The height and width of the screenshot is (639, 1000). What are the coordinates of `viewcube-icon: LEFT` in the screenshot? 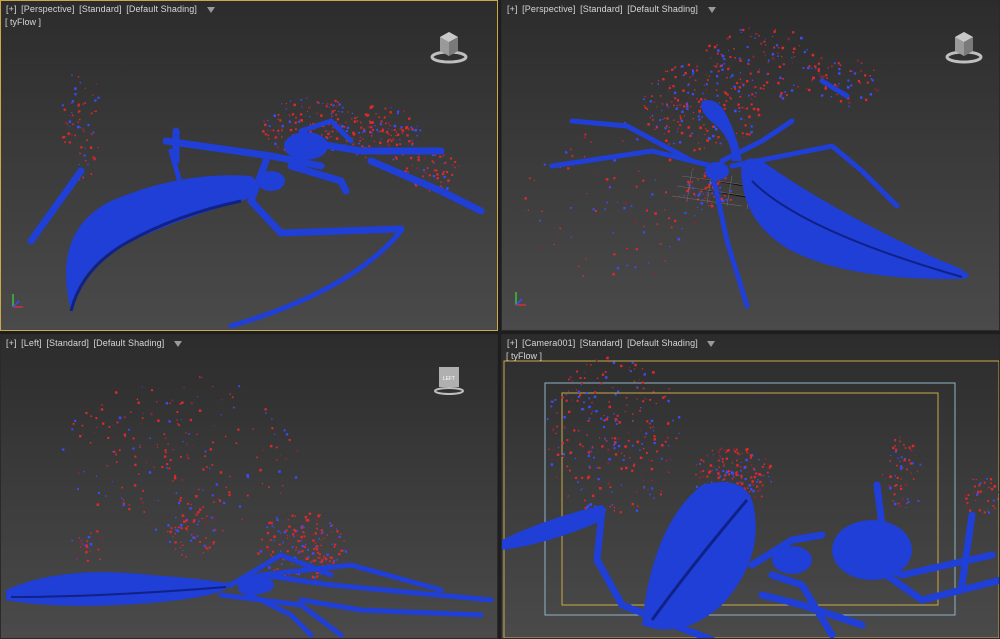 It's located at (449, 381).